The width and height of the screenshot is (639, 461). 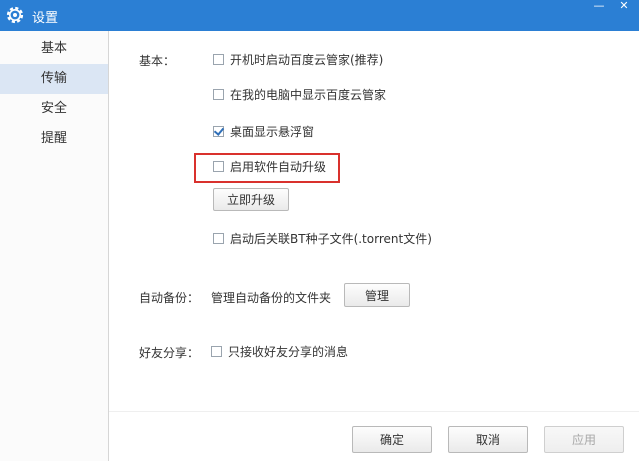 I want to click on sidebar-item-transfer: 传输, so click(x=54, y=79).